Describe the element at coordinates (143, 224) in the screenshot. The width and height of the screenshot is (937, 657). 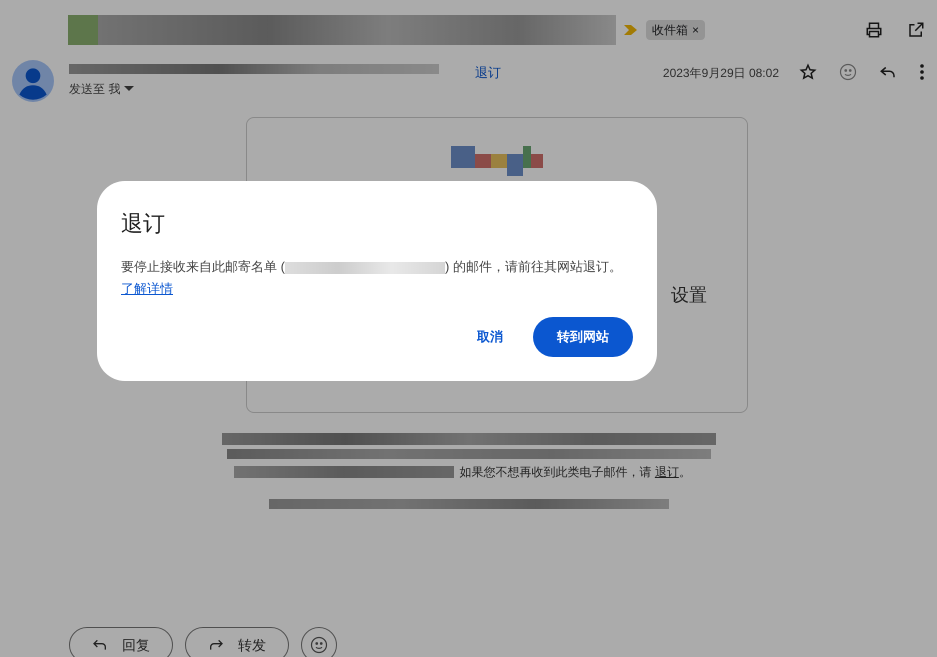
I see `dialog-title: 退订` at that location.